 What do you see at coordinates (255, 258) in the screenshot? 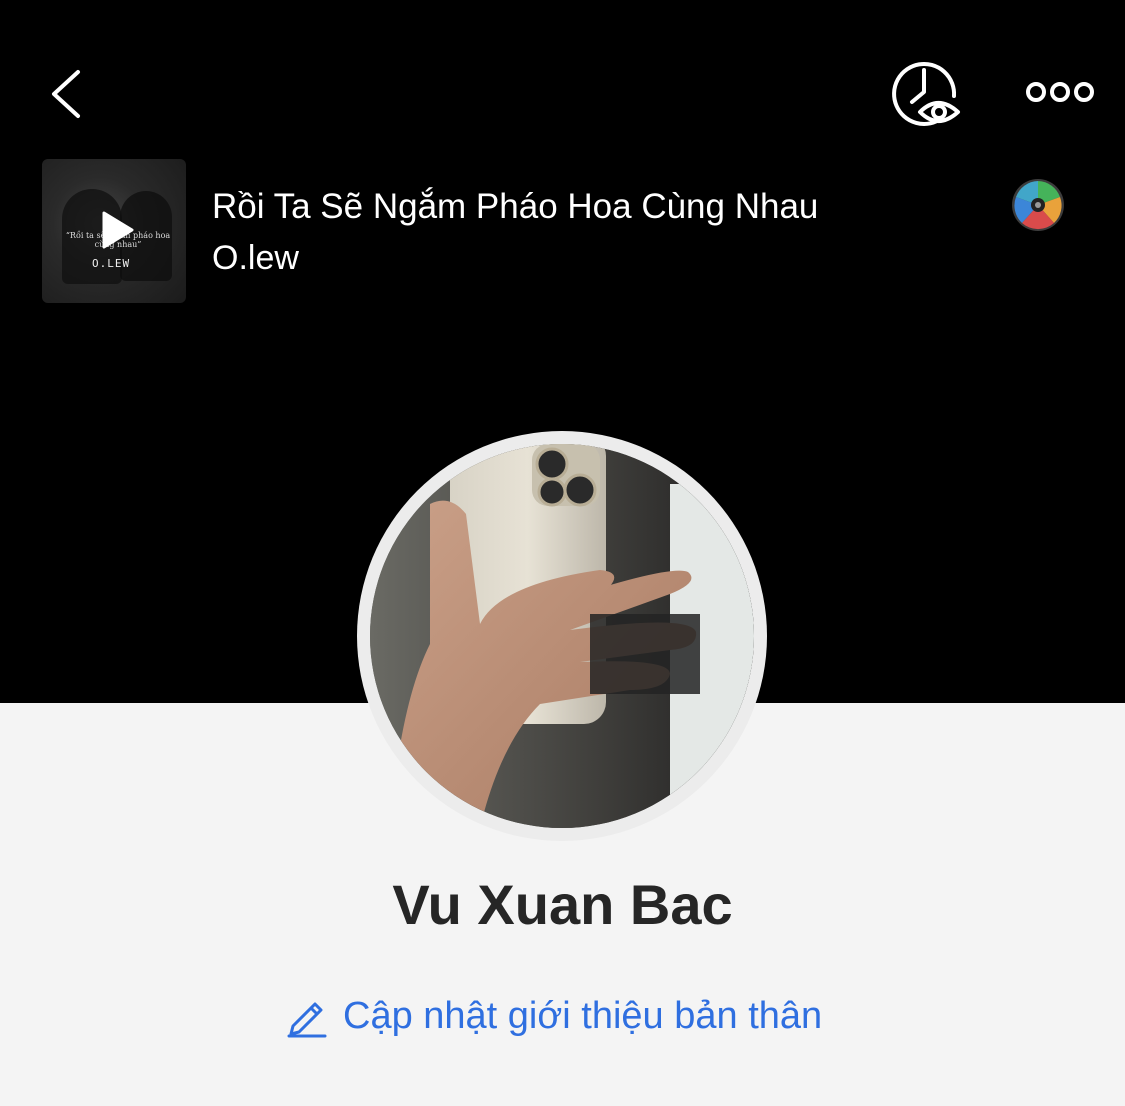
I see `song-artist: O.lew` at bounding box center [255, 258].